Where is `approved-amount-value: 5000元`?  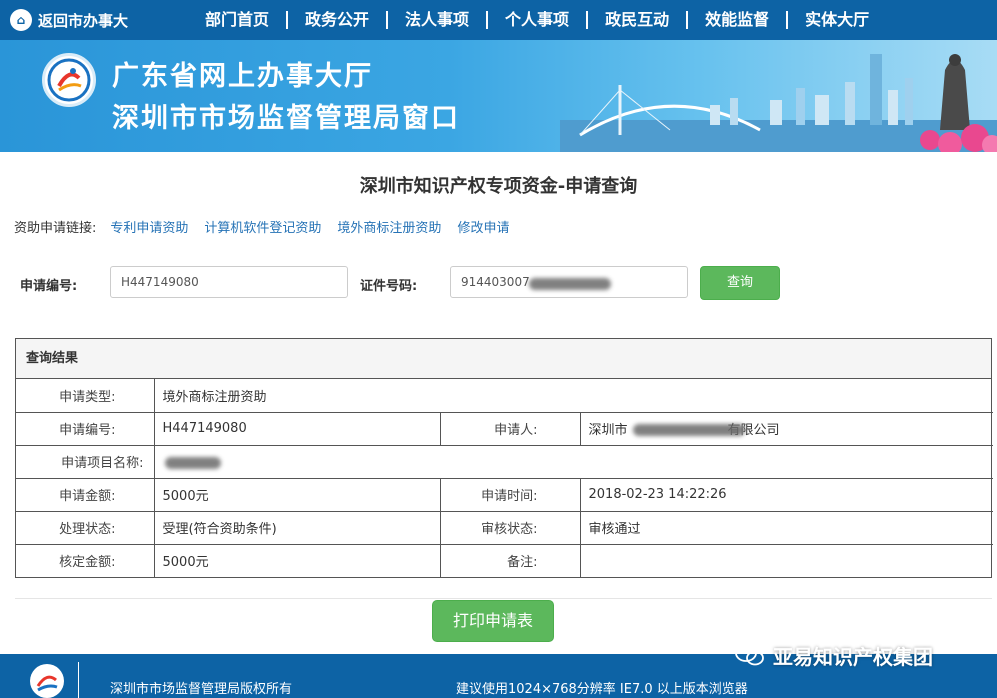
approved-amount-value: 5000元 is located at coordinates (297, 560).